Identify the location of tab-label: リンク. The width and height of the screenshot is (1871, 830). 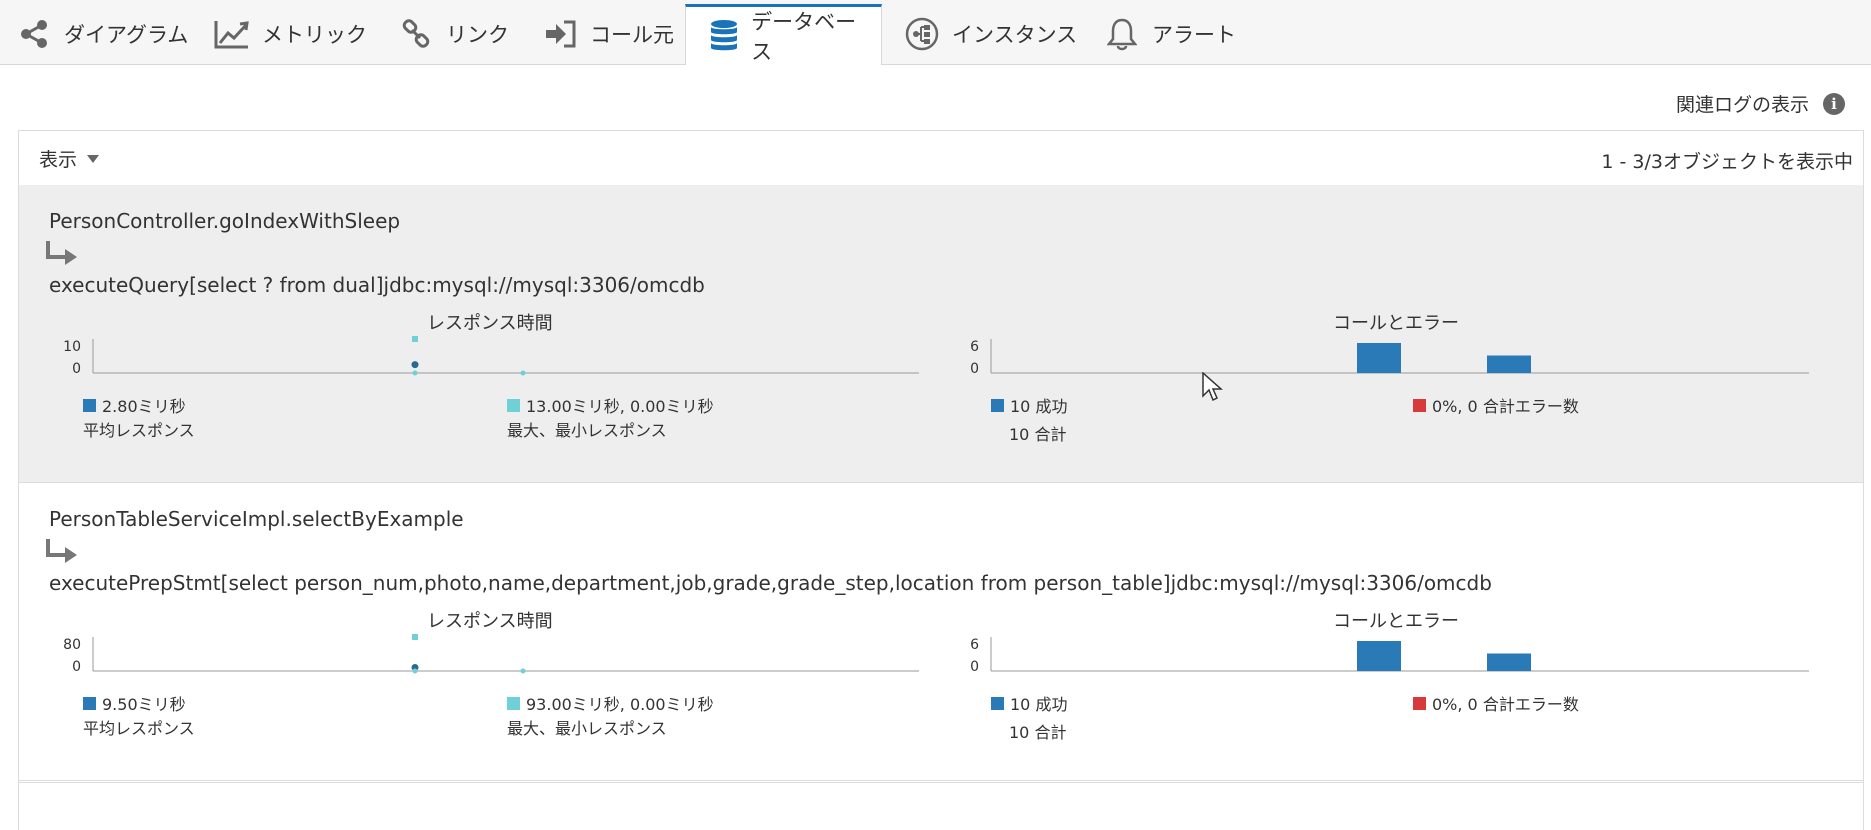
(477, 35).